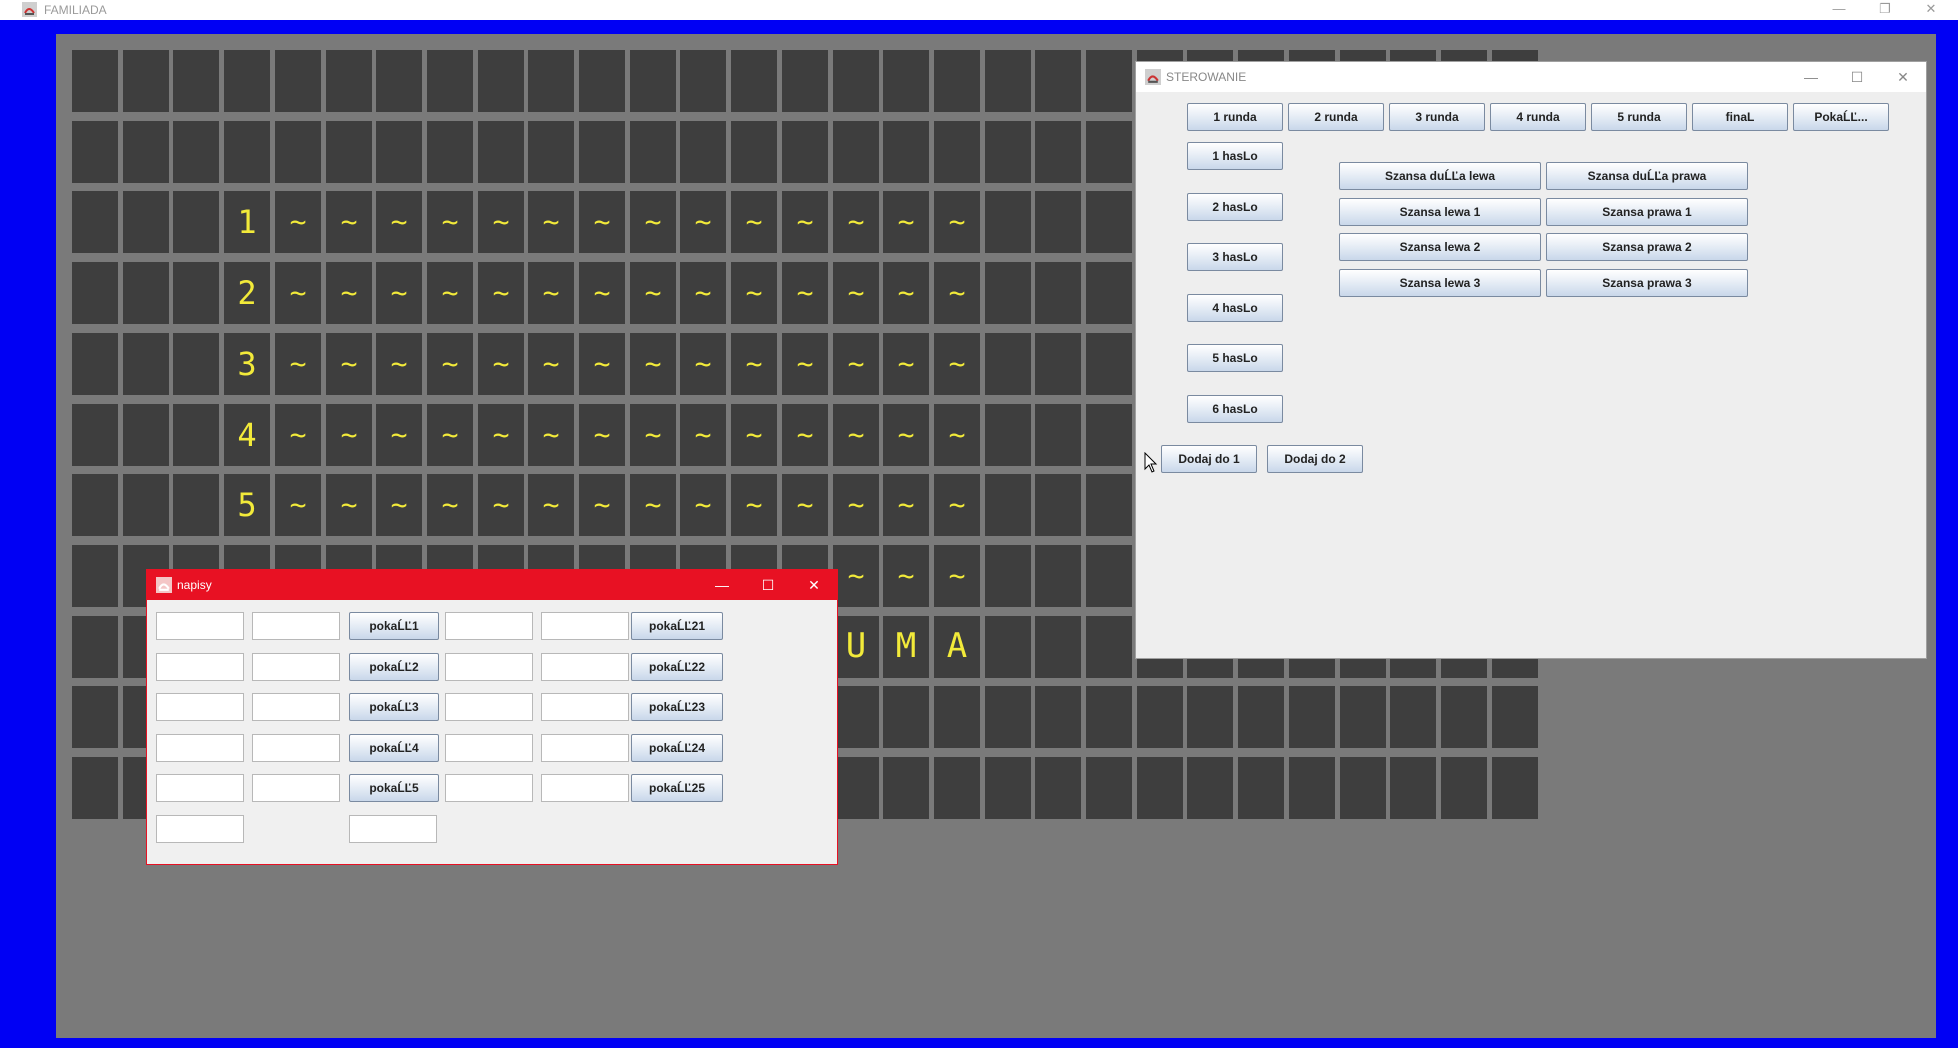 This screenshot has height=1048, width=1958. I want to click on chance-button: Szansa lewa 2, so click(1440, 247).